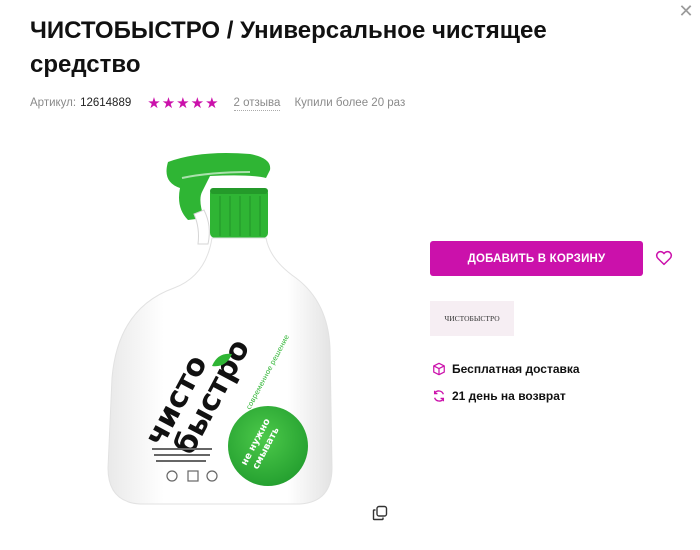 The image size is (700, 550). I want to click on brand-badge: ЧИСТОБЫСТРО, so click(472, 318).